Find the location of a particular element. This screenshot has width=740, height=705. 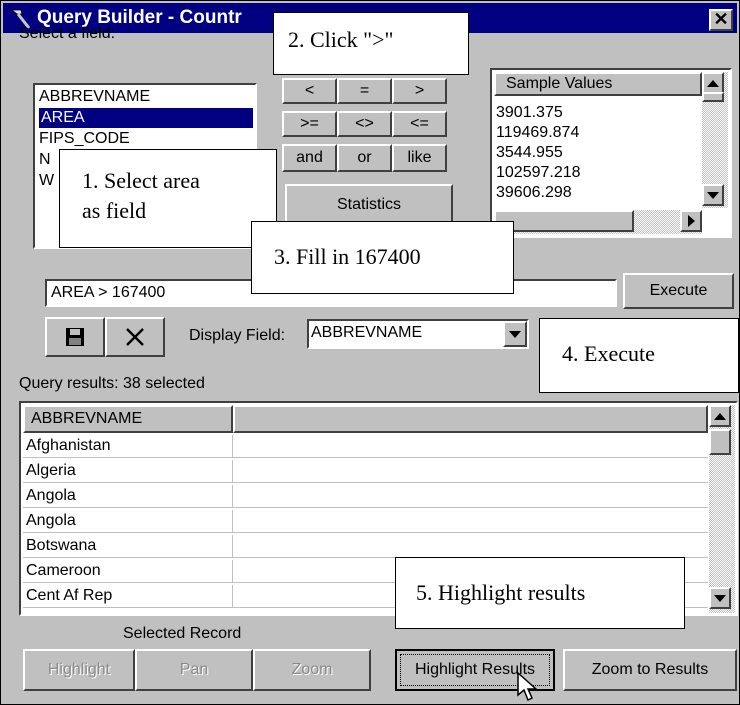

operator-less-equal-button: <= is located at coordinates (419, 124).